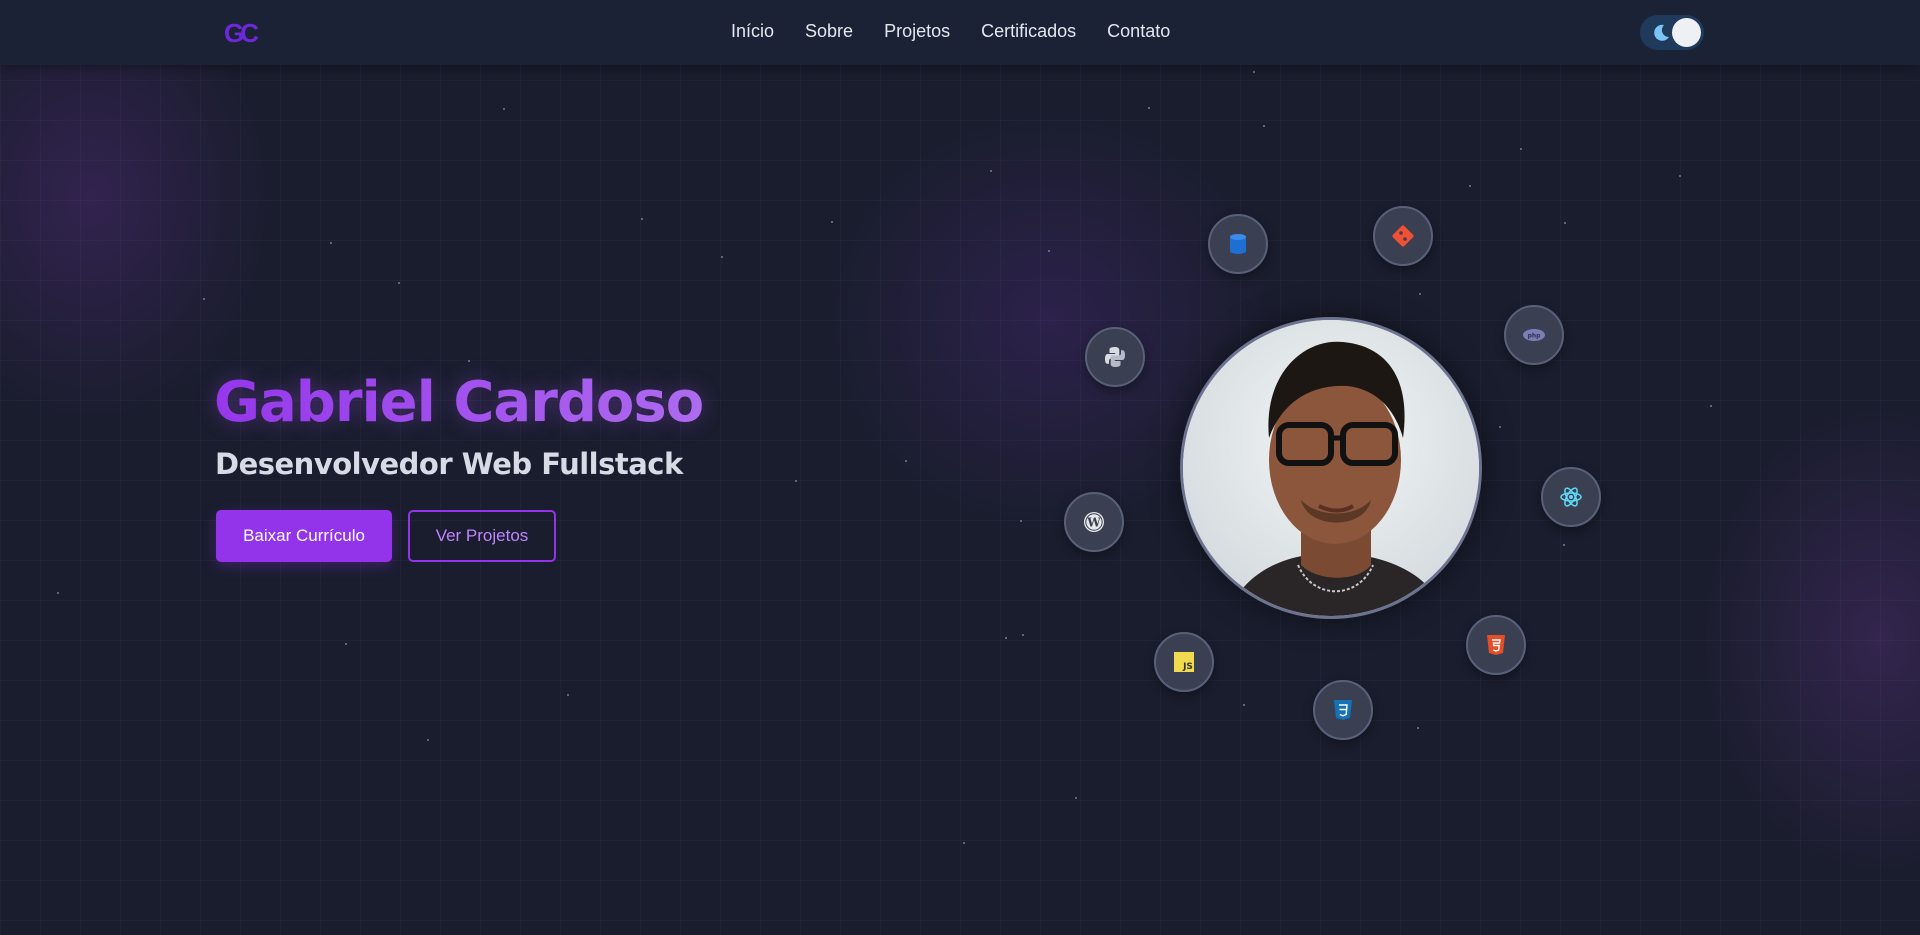  I want to click on moon-icon, so click(1661, 32).